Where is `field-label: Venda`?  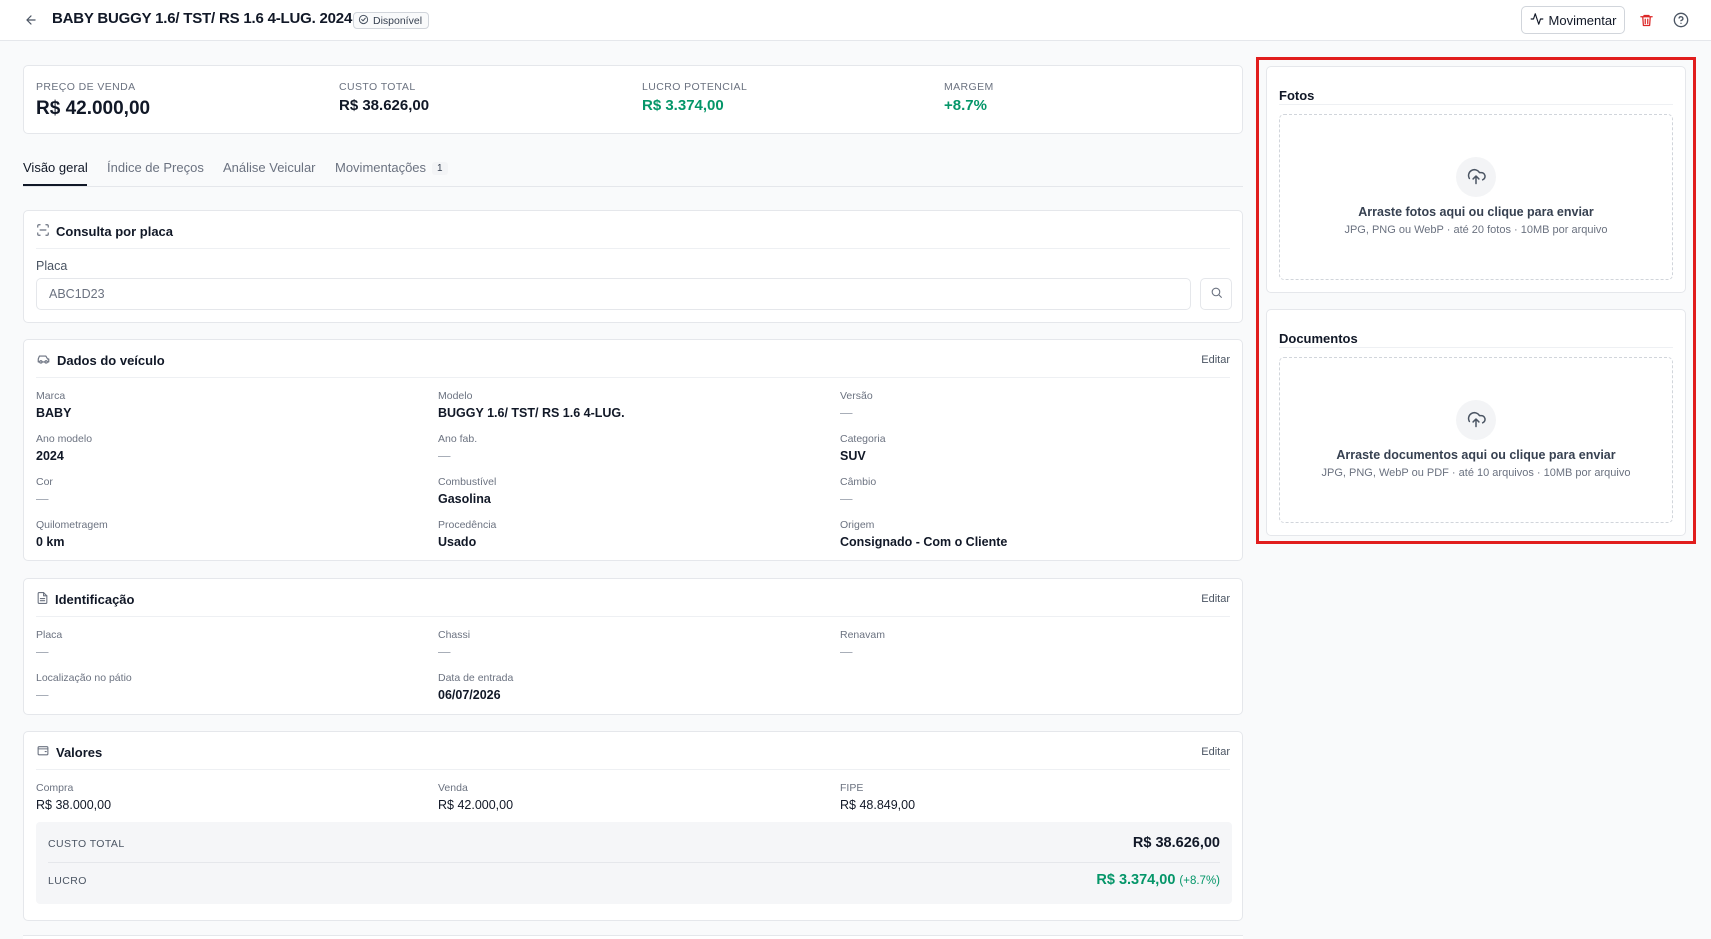
field-label: Venda is located at coordinates (453, 788).